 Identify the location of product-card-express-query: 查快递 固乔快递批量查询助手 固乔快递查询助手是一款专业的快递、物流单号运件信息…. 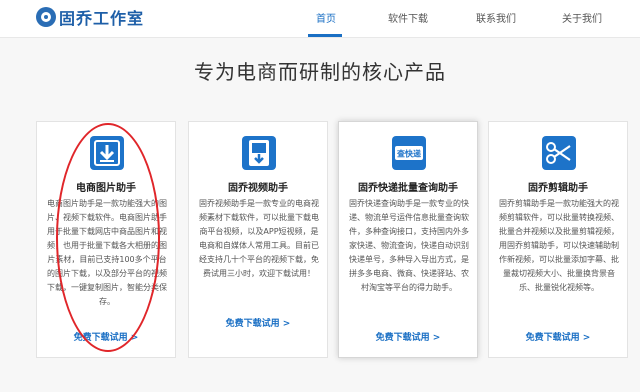
(408, 239).